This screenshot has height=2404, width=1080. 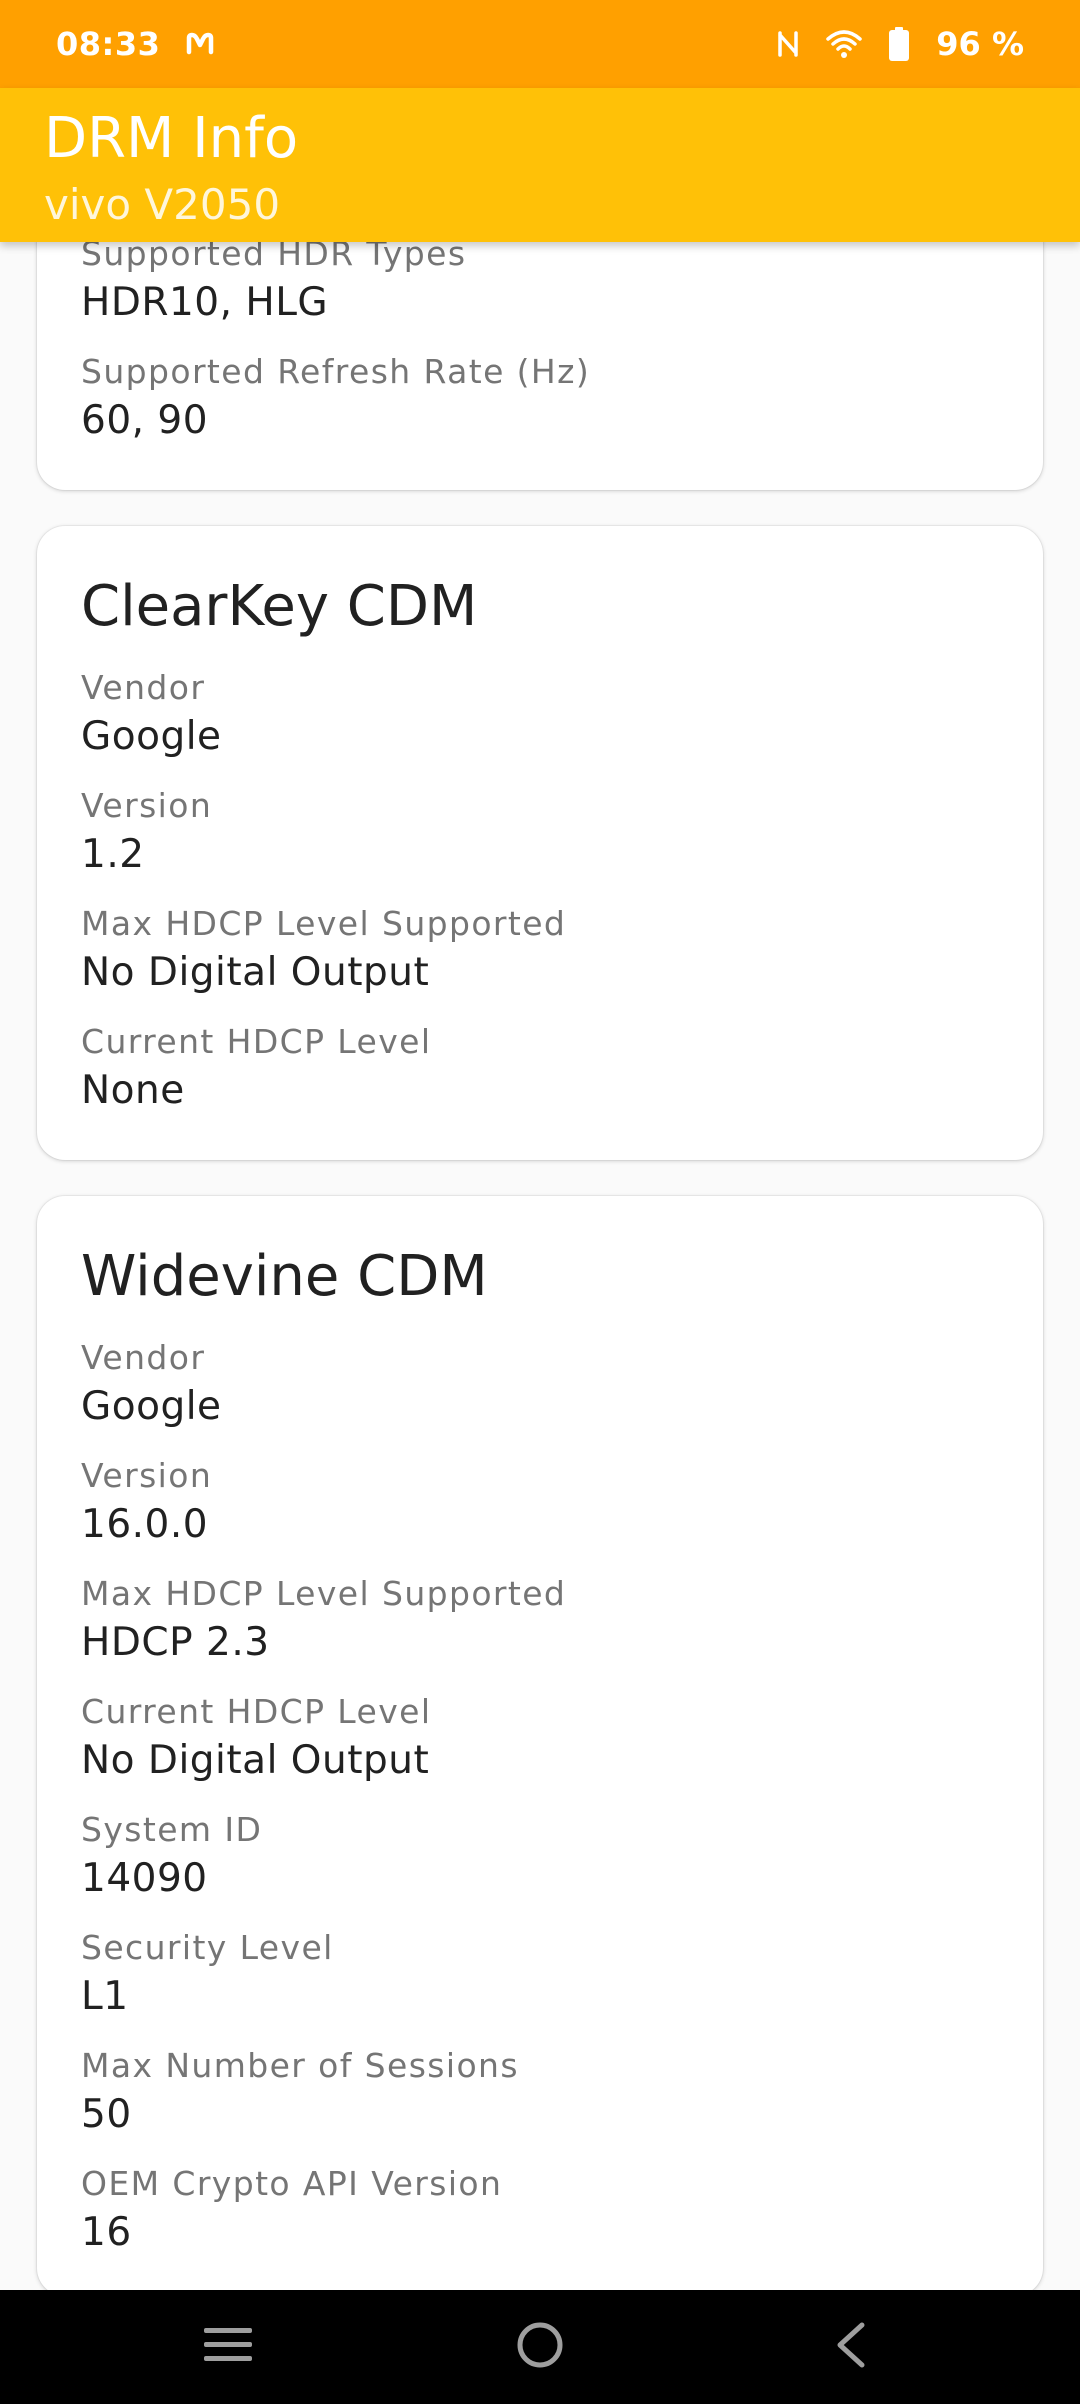 What do you see at coordinates (162, 204) in the screenshot?
I see `app-subtitle: vivo V2050` at bounding box center [162, 204].